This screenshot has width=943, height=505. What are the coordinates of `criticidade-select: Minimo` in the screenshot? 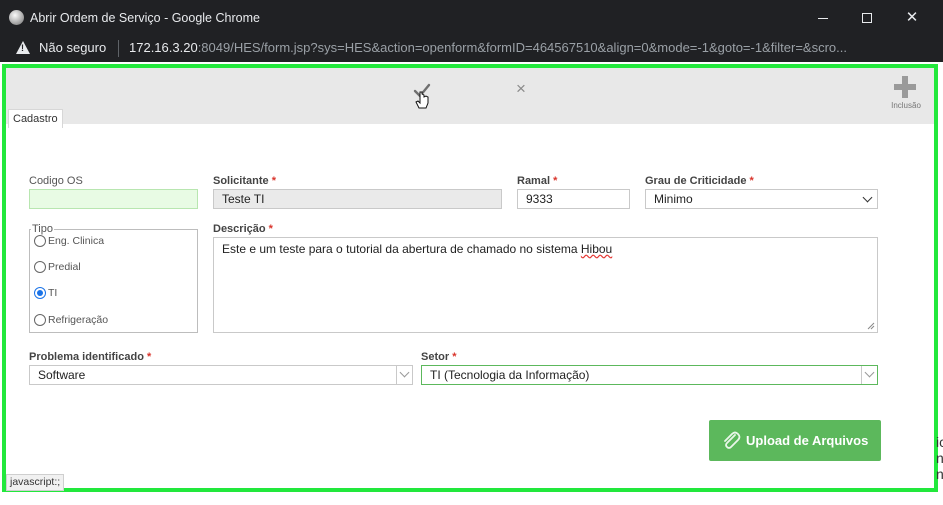 It's located at (761, 199).